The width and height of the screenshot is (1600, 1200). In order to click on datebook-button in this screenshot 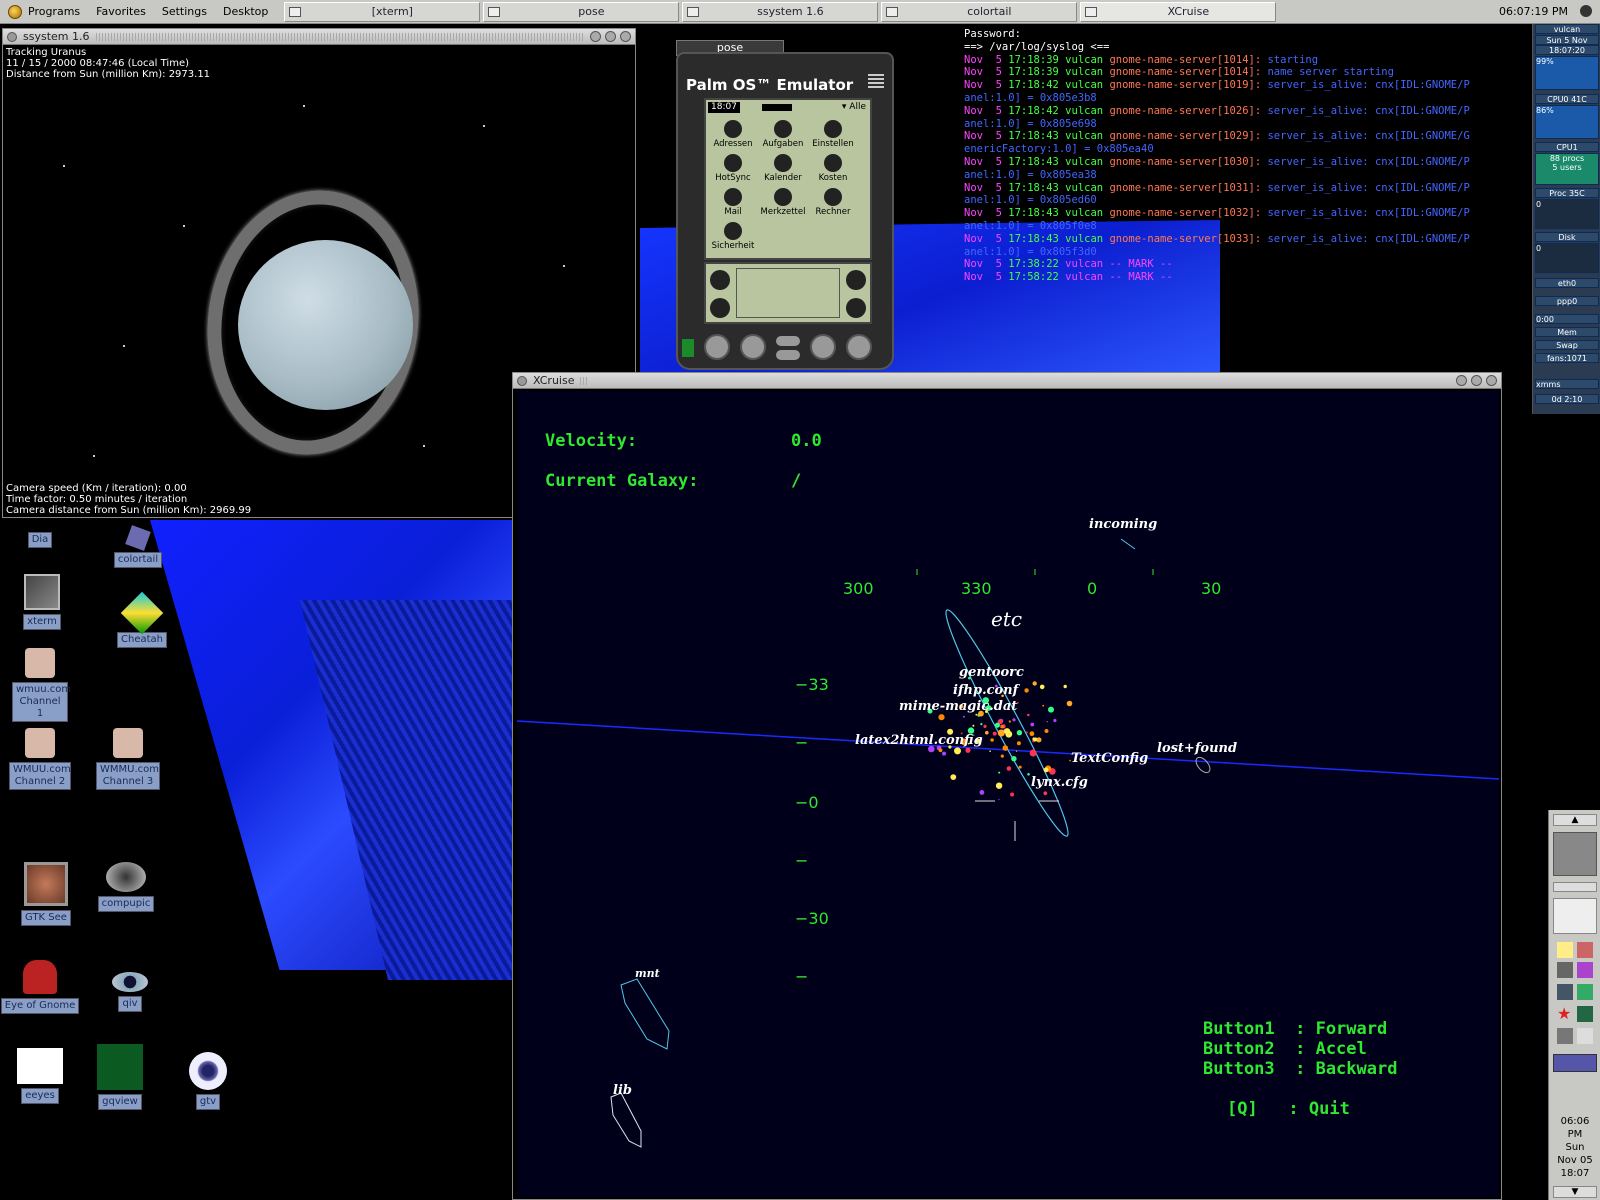, I will do `click(717, 347)`.